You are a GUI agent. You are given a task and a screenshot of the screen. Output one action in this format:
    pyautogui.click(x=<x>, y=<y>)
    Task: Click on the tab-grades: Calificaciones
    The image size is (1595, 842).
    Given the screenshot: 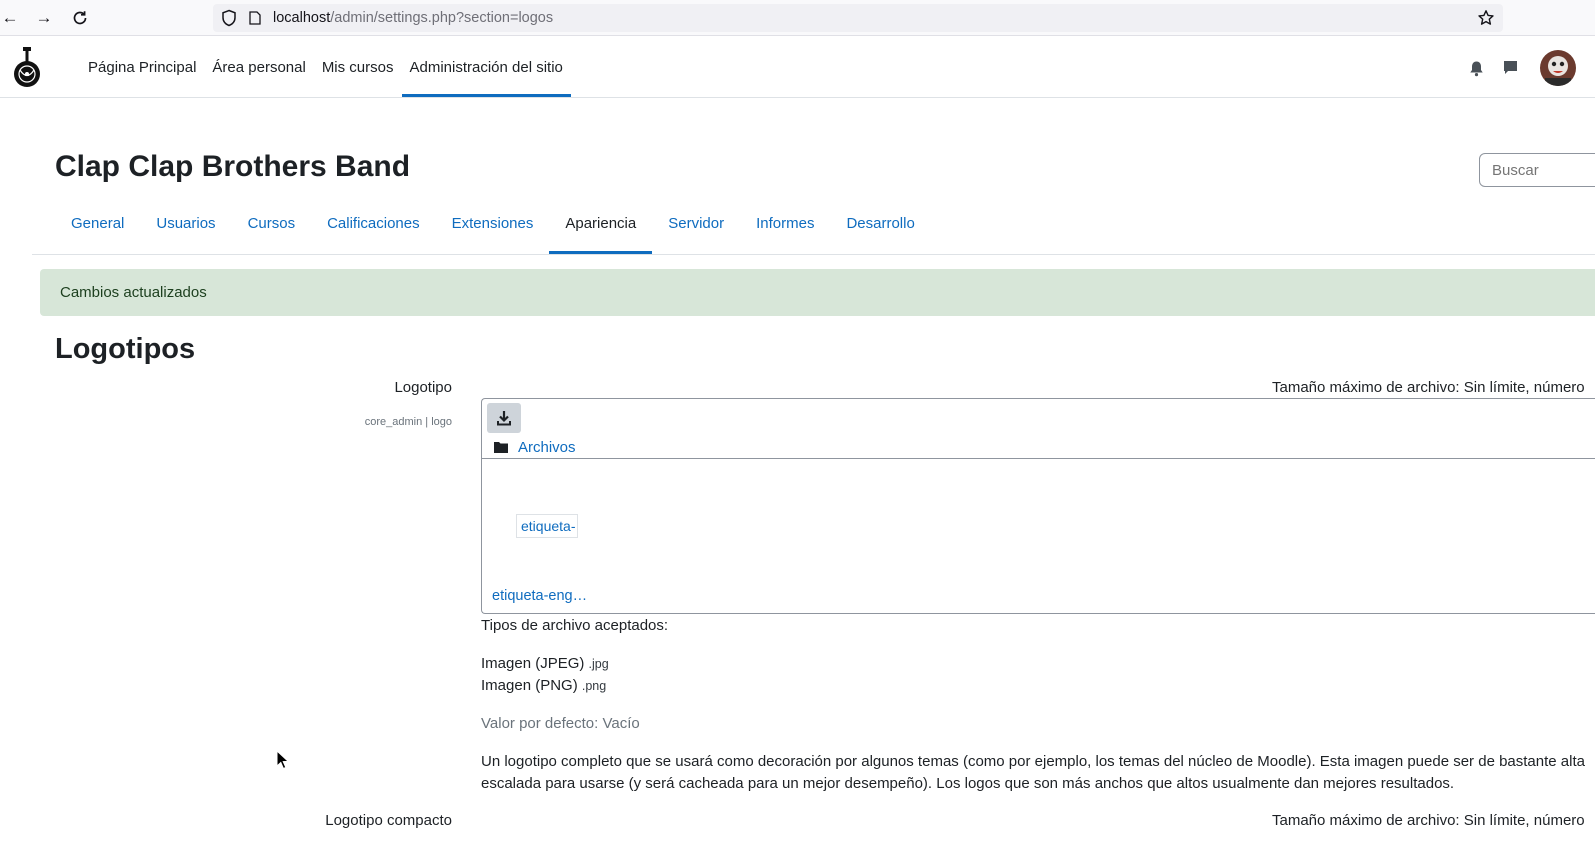 What is the action you would take?
    pyautogui.click(x=373, y=225)
    